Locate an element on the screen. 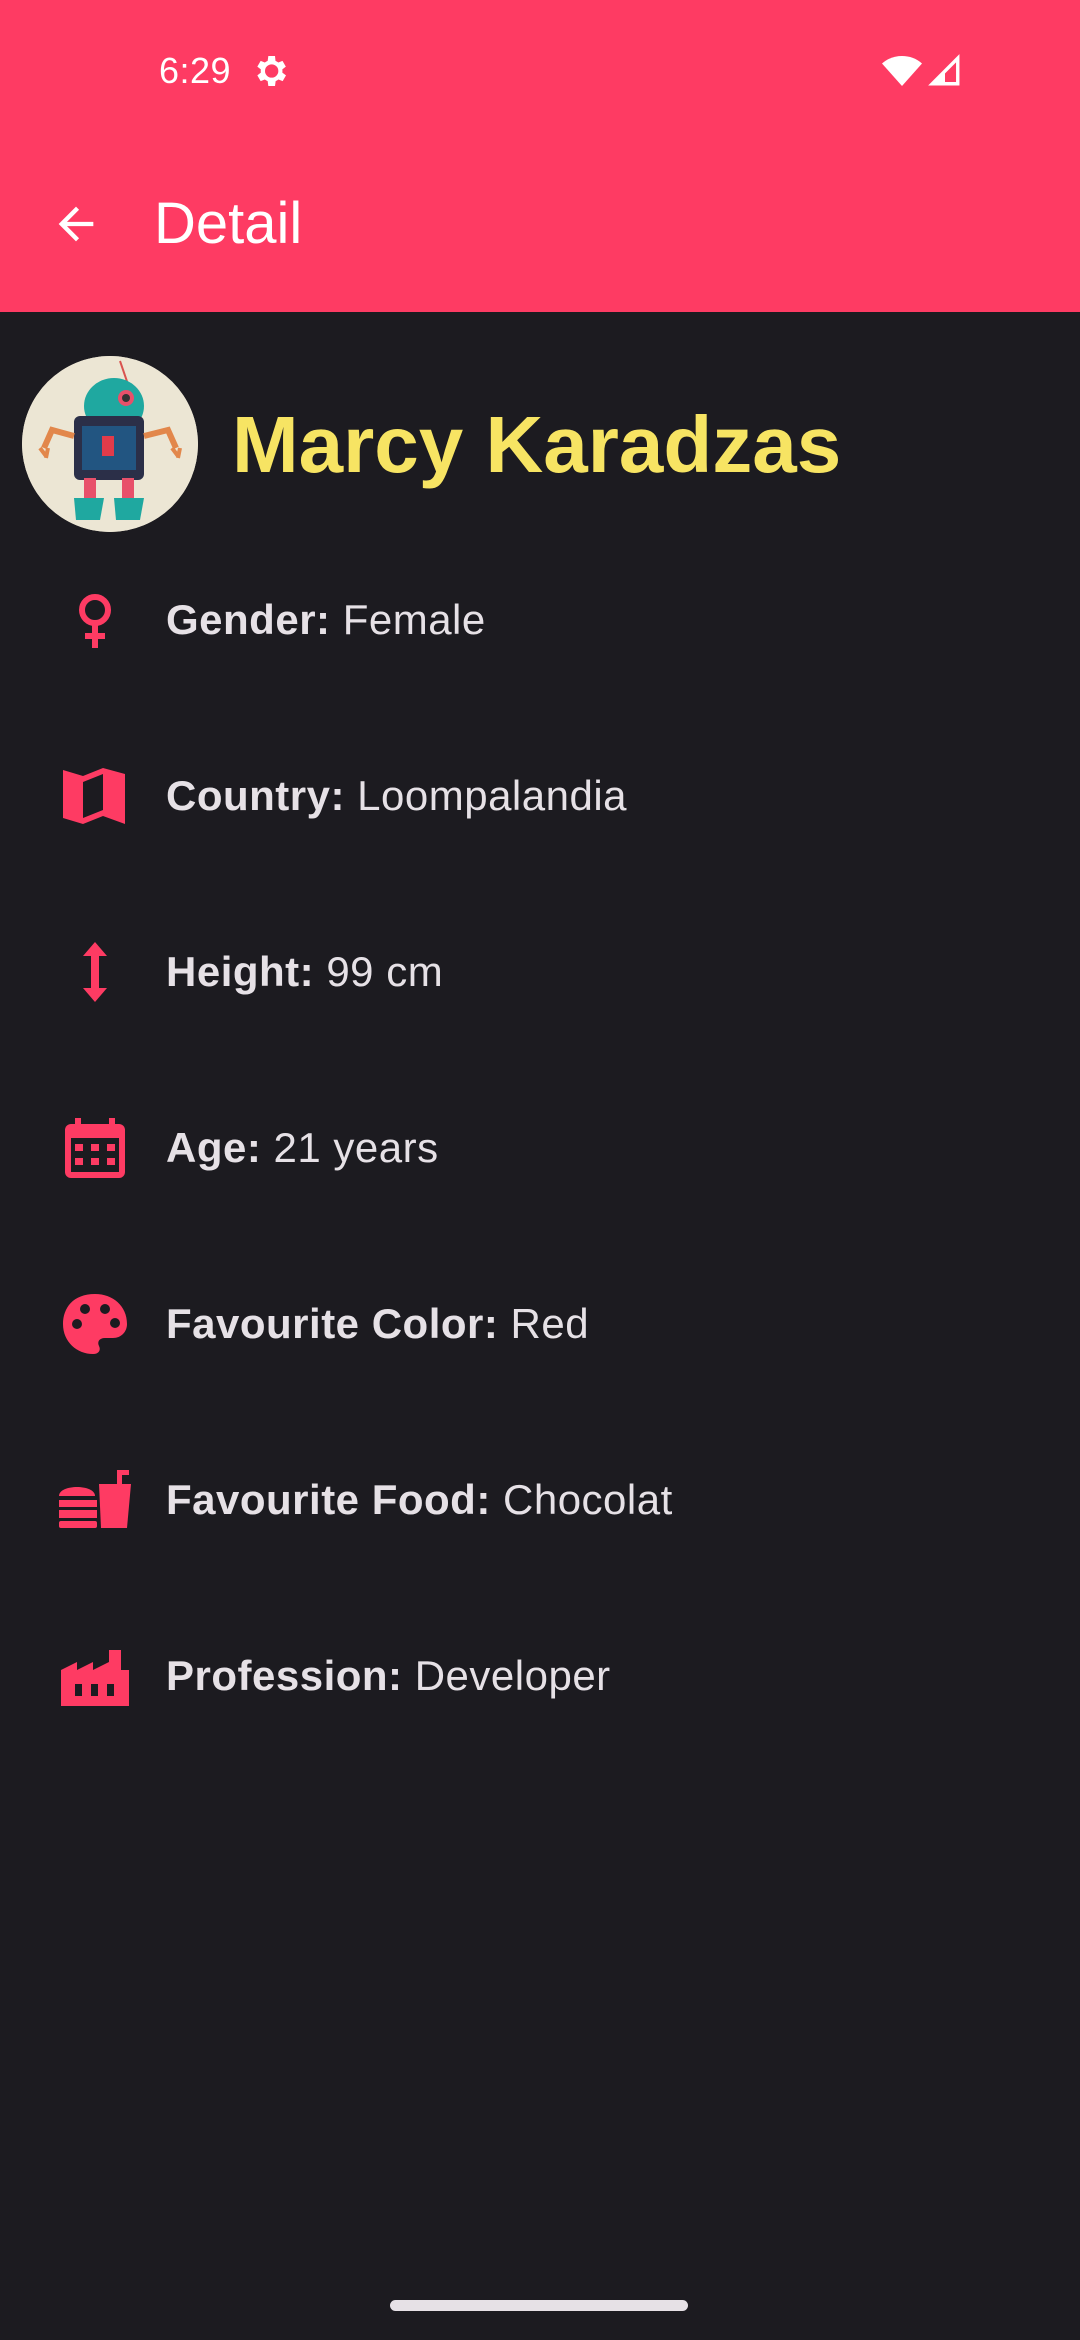 The height and width of the screenshot is (2340, 1080). food-label: Favourite Food: is located at coordinates (328, 1499).